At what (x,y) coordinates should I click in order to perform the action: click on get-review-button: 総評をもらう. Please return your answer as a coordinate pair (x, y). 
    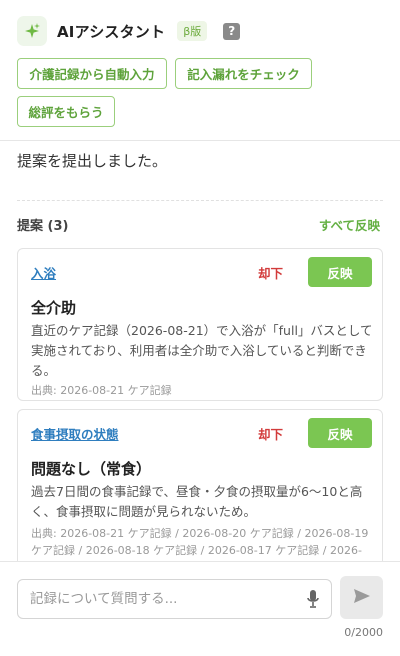
    Looking at the image, I should click on (66, 111).